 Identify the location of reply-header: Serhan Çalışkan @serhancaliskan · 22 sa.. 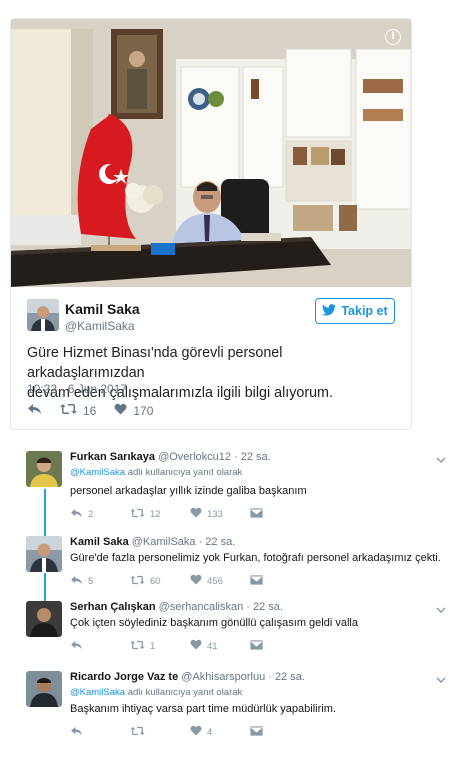
(176, 607).